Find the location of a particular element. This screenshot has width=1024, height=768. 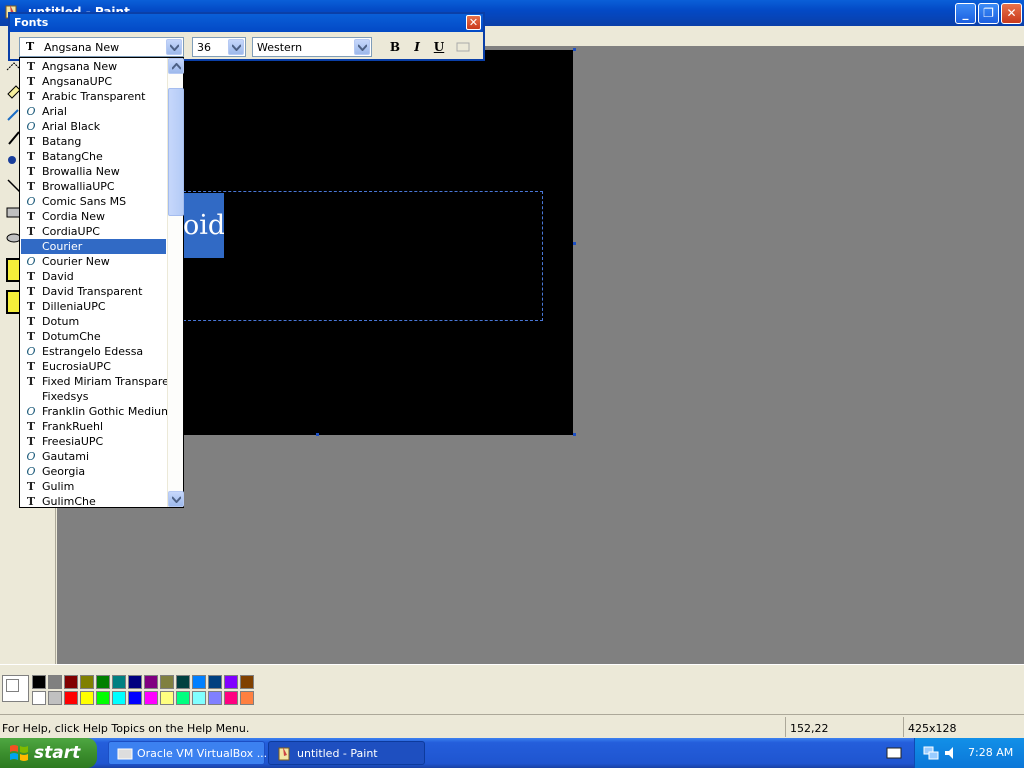

keyboard-icon is located at coordinates (894, 753).